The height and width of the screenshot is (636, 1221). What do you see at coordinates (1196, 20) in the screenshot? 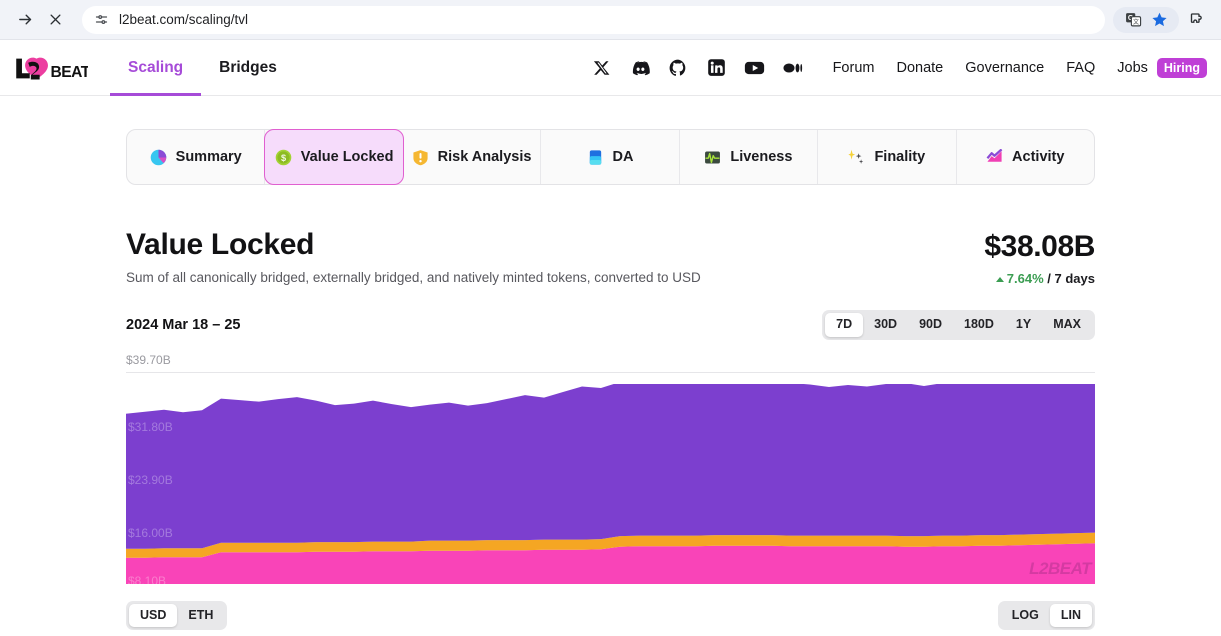
I see `extensions-puzzle-icon` at bounding box center [1196, 20].